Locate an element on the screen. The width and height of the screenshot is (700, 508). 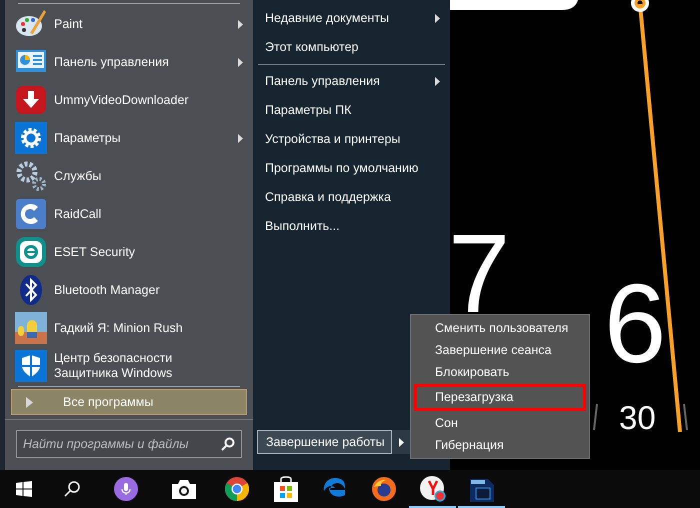
chrome-icon is located at coordinates (236, 489).